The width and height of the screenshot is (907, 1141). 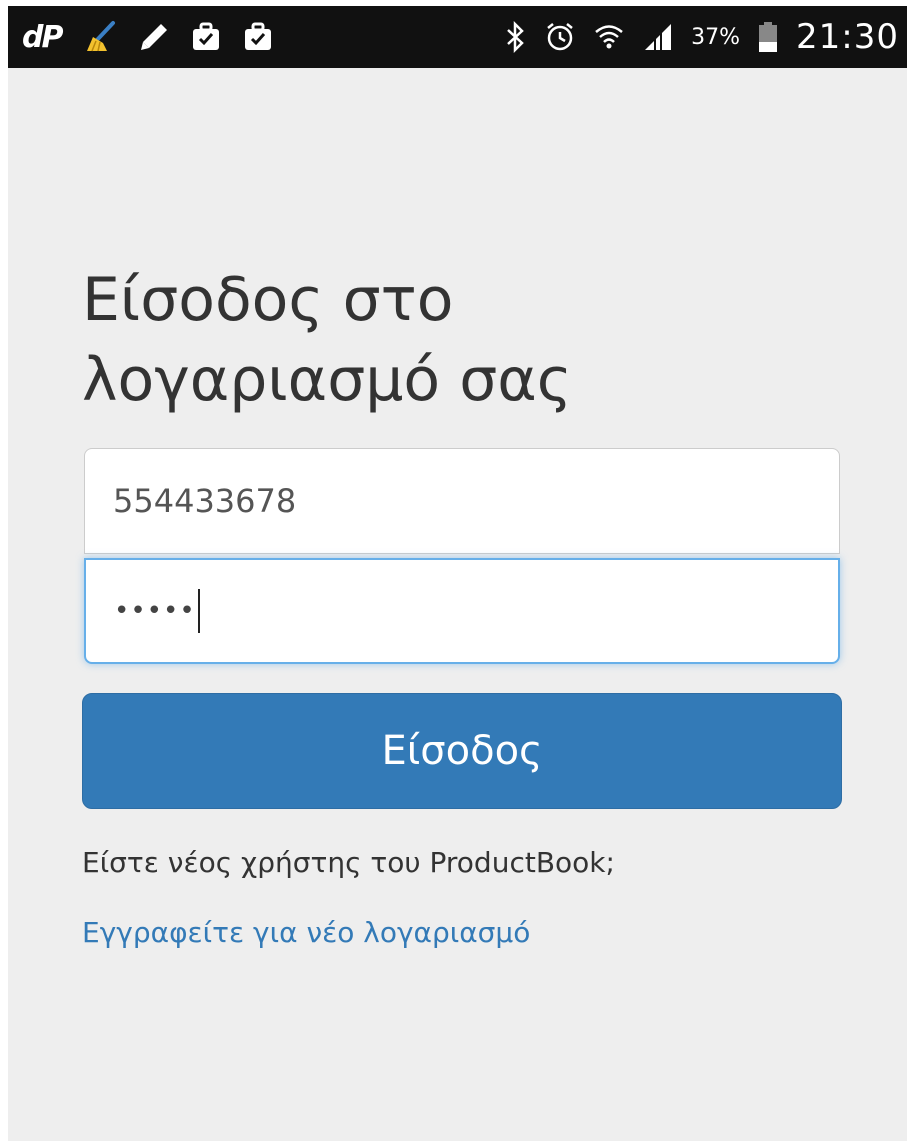 What do you see at coordinates (516, 37) in the screenshot?
I see `bluetooth-icon` at bounding box center [516, 37].